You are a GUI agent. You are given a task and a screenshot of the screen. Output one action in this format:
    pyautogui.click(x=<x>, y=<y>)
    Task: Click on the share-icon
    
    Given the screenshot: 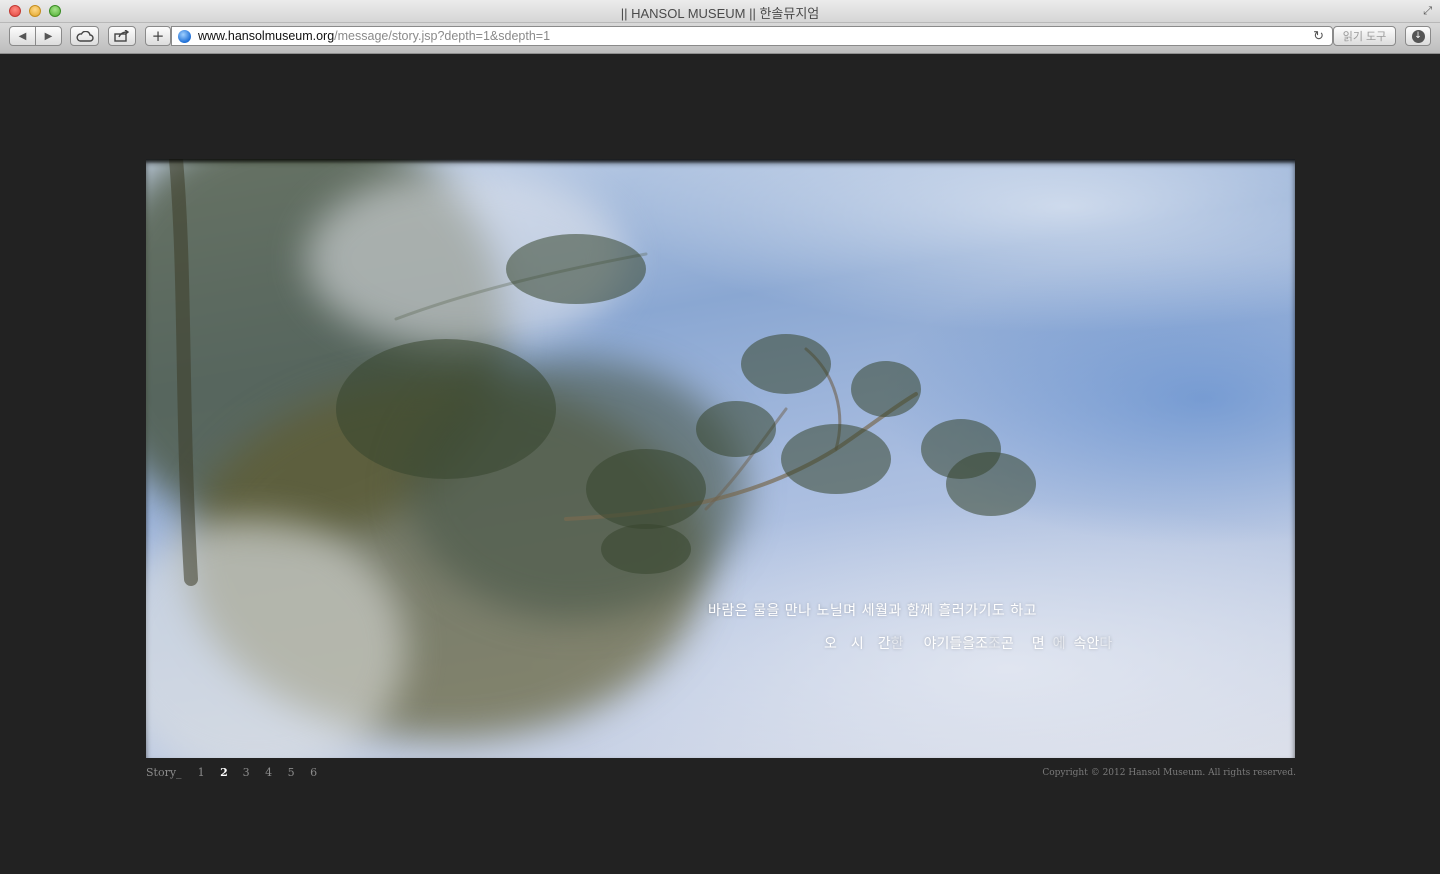 What is the action you would take?
    pyautogui.click(x=122, y=36)
    